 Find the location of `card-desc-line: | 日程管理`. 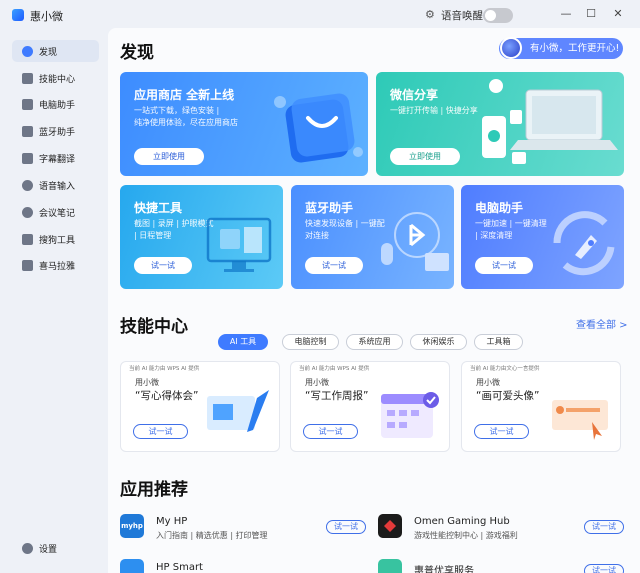

card-desc-line: | 日程管理 is located at coordinates (153, 235).